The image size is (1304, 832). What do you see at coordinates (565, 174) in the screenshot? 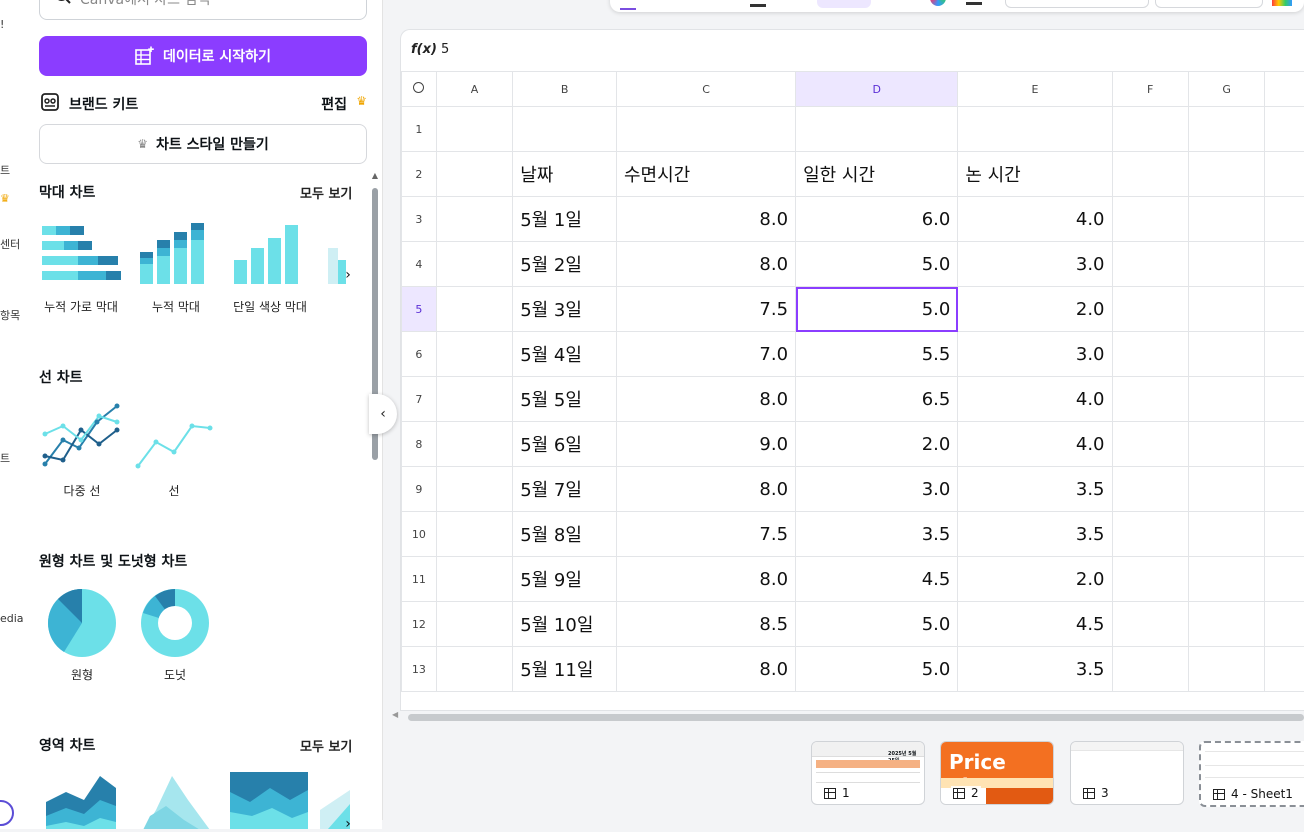
I see `header-cell-date: 날짜` at bounding box center [565, 174].